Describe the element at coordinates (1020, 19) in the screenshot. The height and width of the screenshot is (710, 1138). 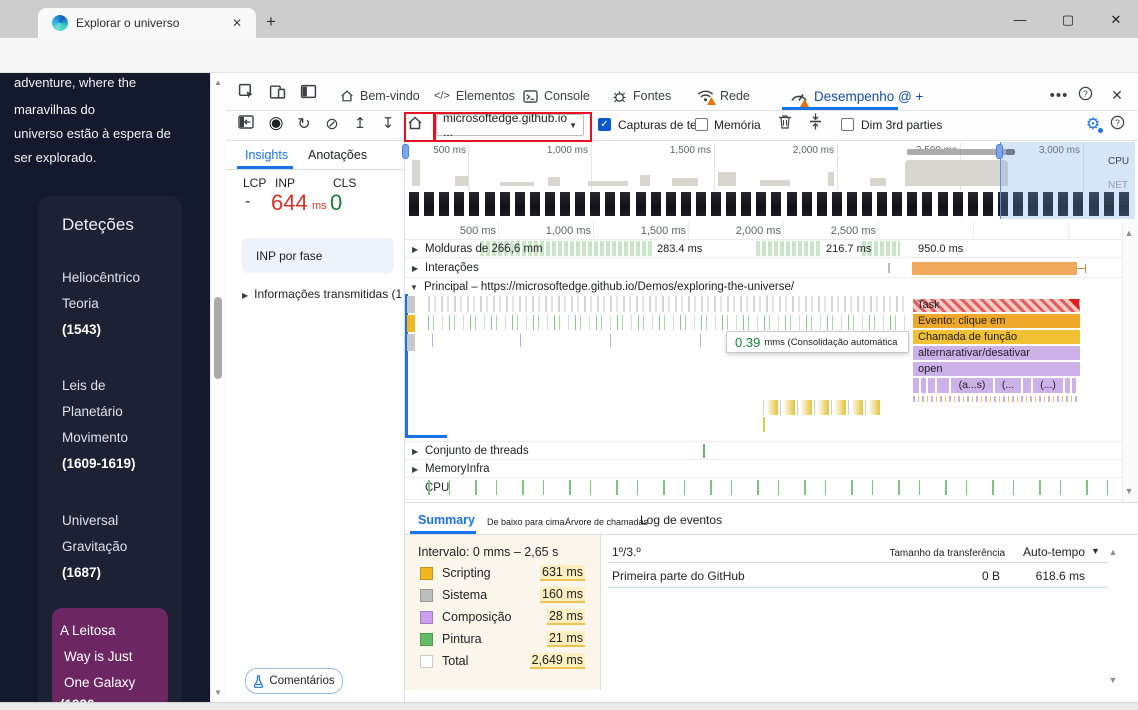
I see `minimize-button: —` at that location.